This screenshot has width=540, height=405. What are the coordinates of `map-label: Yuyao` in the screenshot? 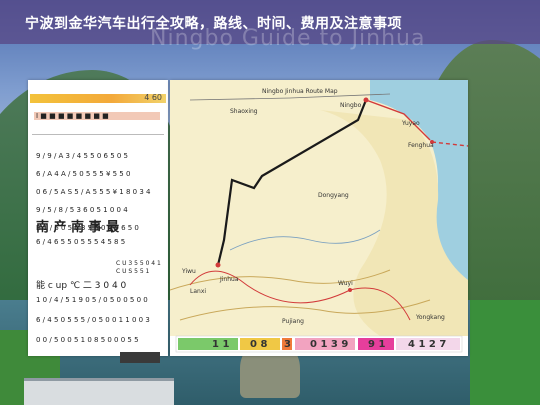 It's located at (411, 123).